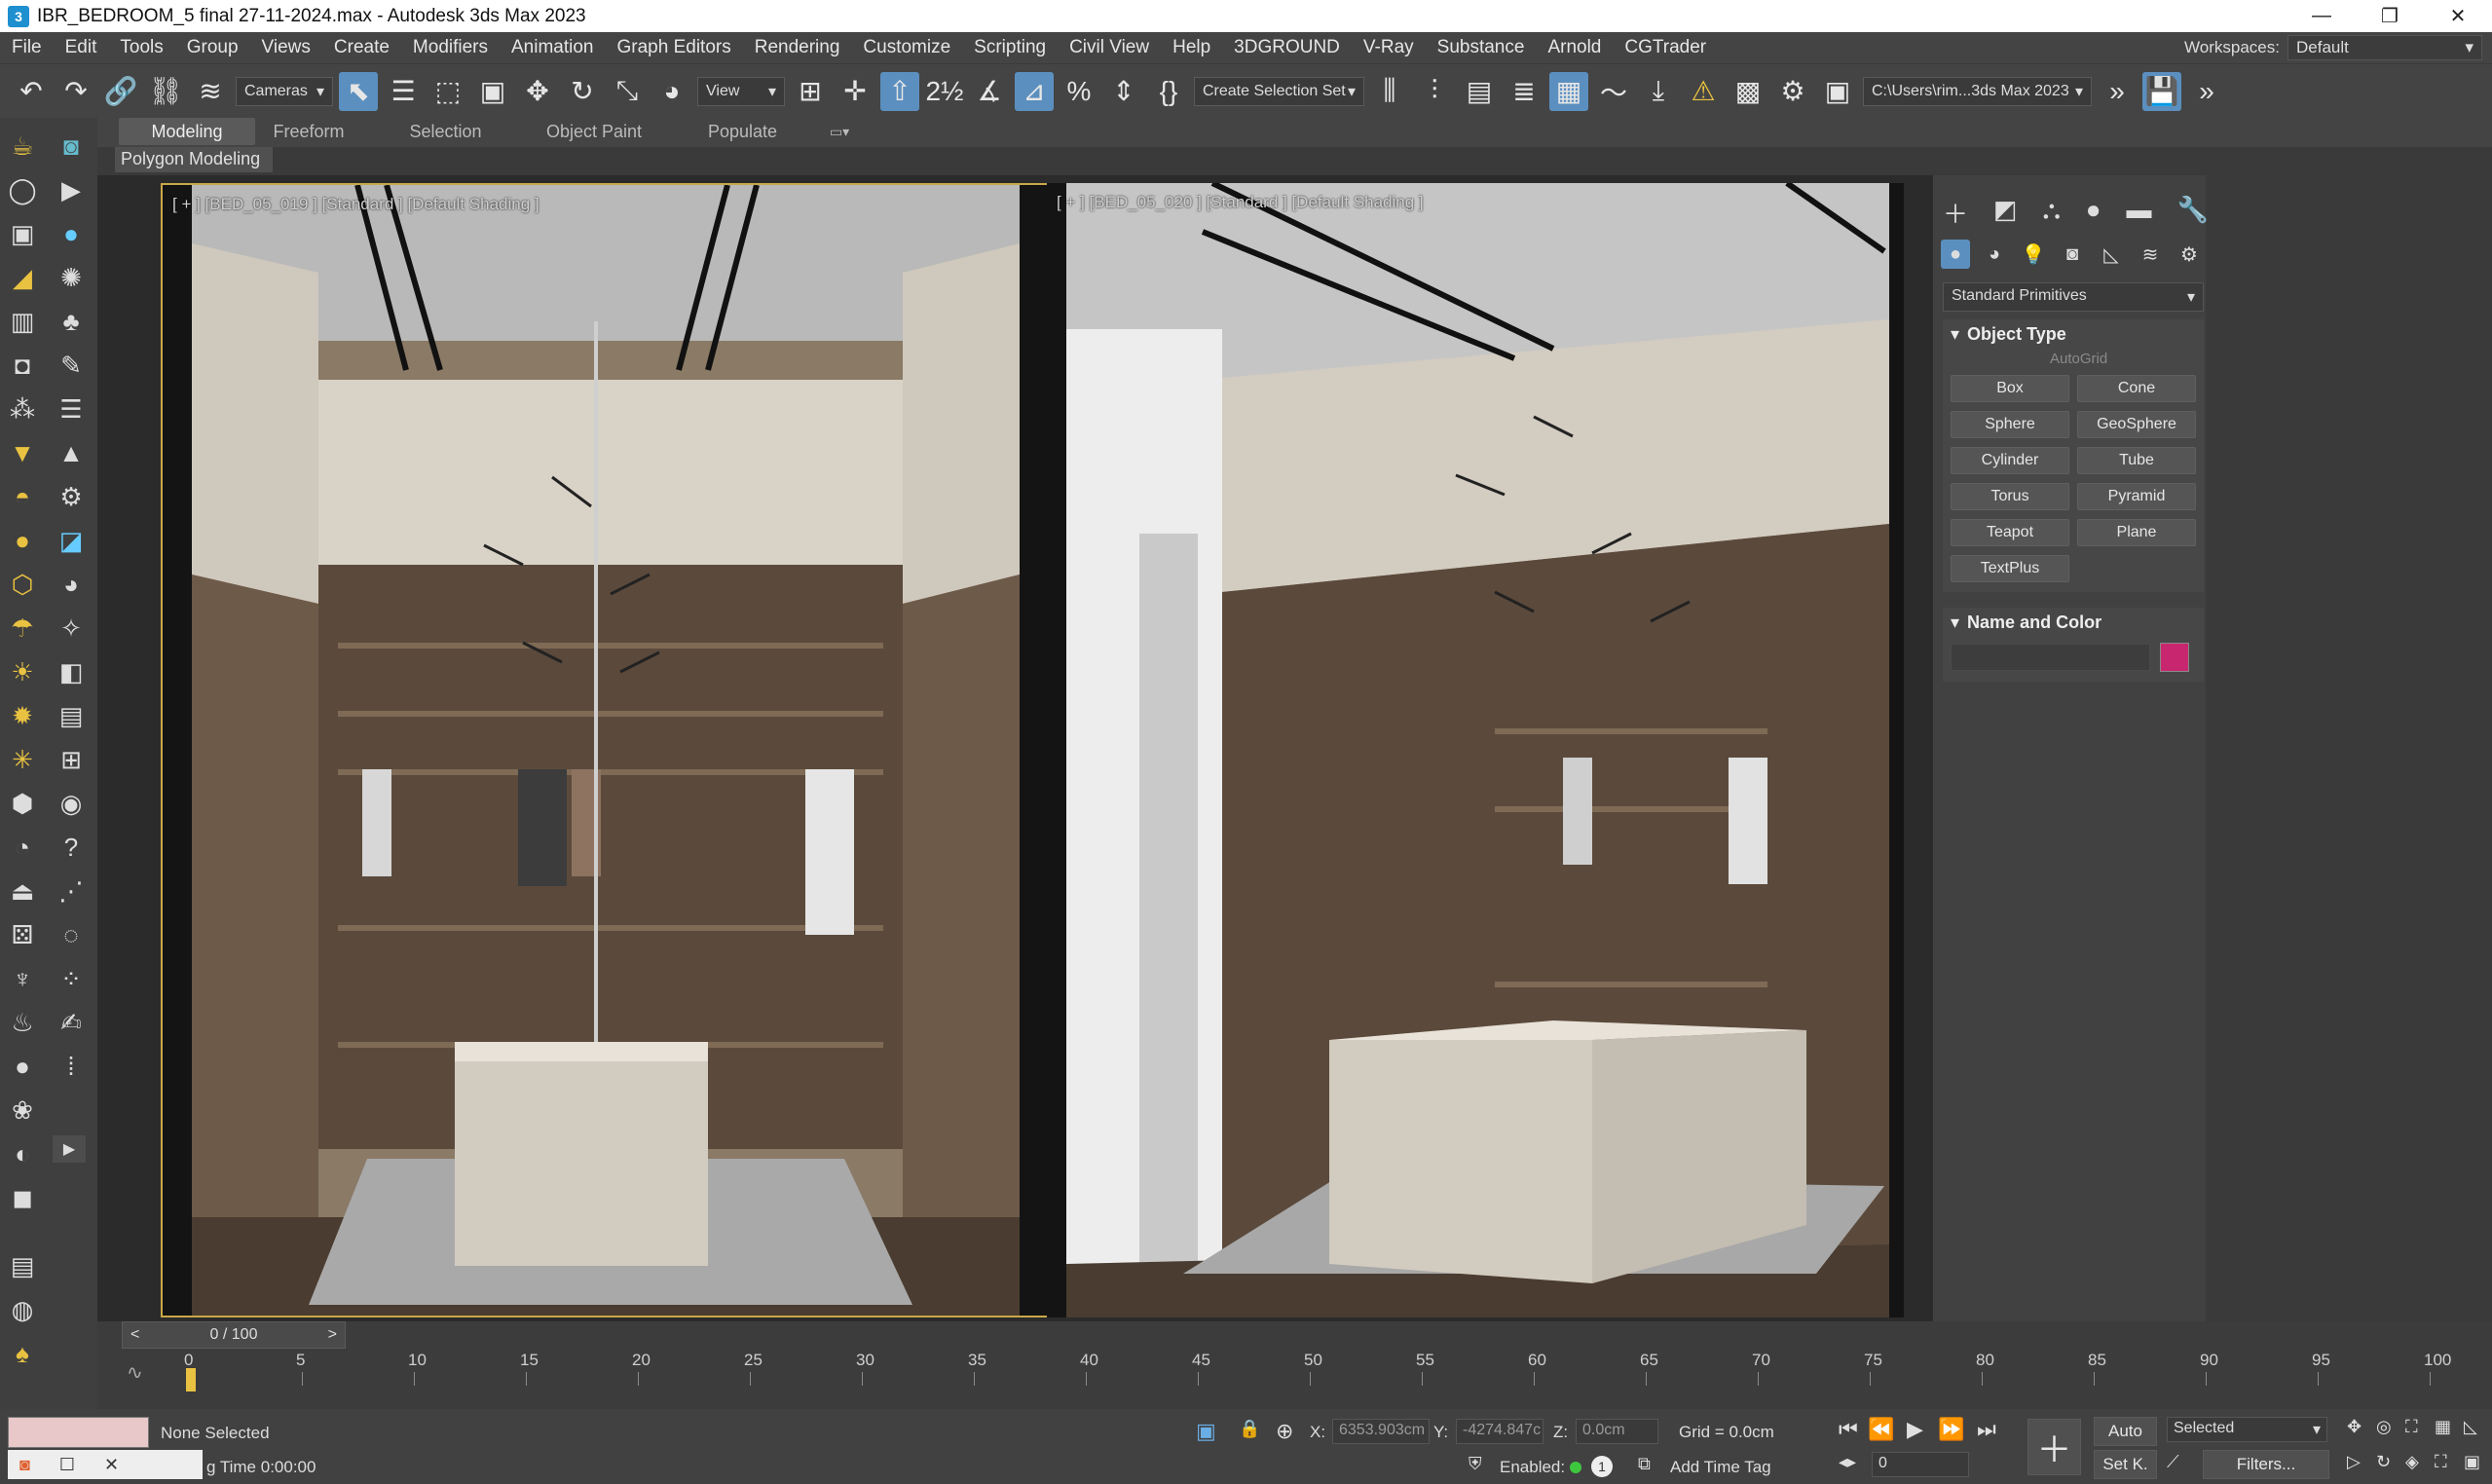 This screenshot has height=1484, width=2492. Describe the element at coordinates (2136, 496) in the screenshot. I see `pyramid-button: Pyramid` at that location.